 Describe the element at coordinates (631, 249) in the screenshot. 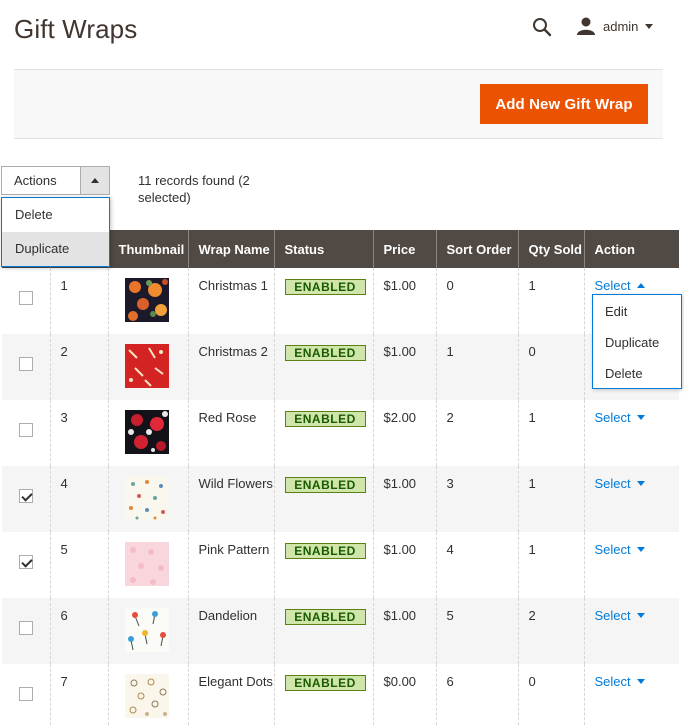

I see `column-header-action: Action` at that location.